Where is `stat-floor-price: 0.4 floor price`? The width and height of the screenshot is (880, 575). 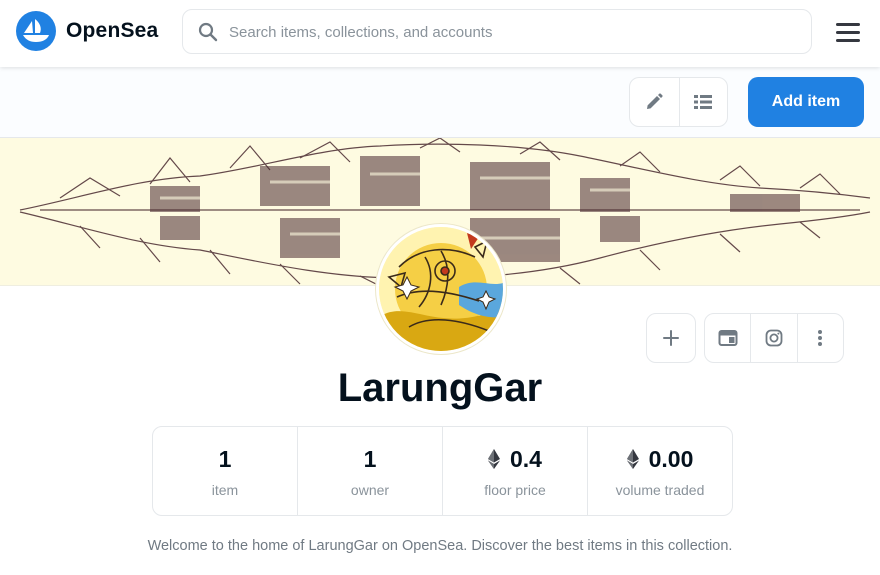 stat-floor-price: 0.4 floor price is located at coordinates (514, 471).